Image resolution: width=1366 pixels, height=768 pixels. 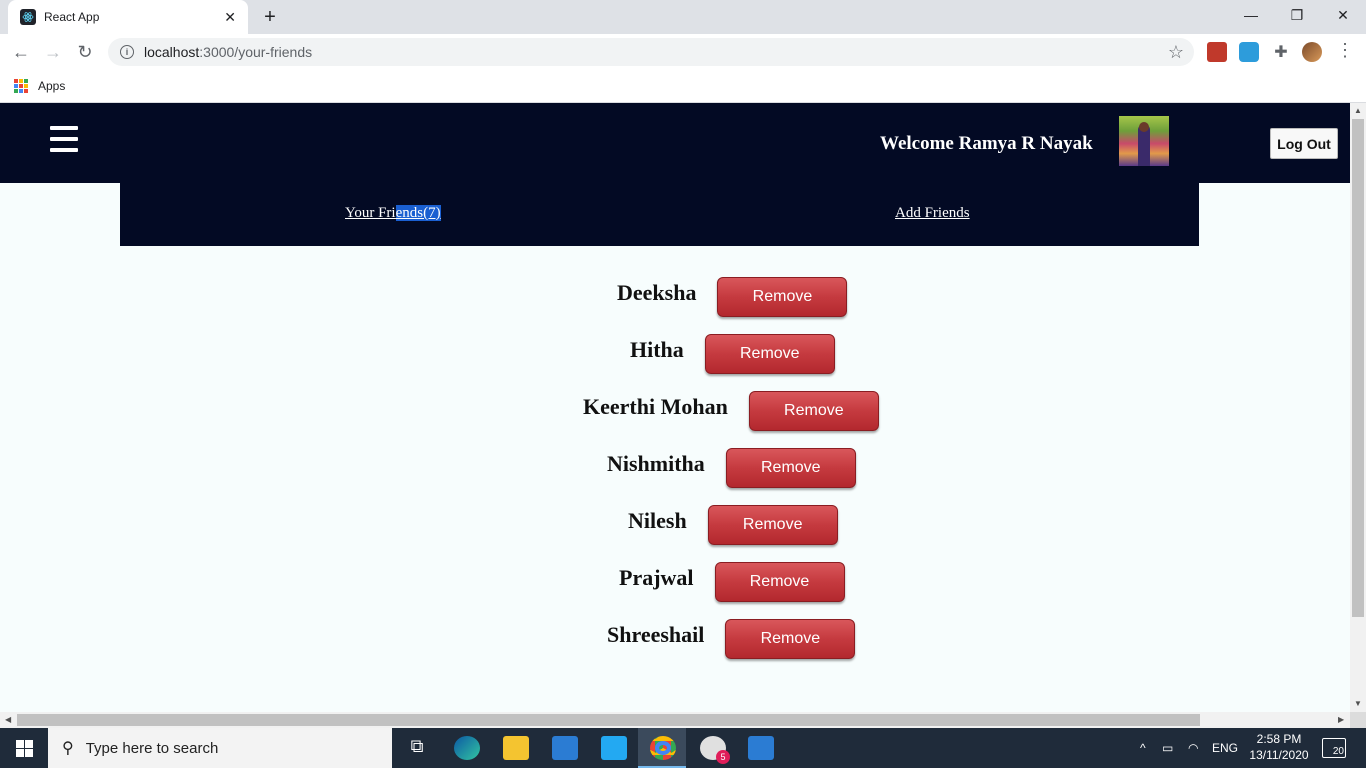 What do you see at coordinates (228, 52) in the screenshot?
I see `url-text: localhost:3000/your-friends` at bounding box center [228, 52].